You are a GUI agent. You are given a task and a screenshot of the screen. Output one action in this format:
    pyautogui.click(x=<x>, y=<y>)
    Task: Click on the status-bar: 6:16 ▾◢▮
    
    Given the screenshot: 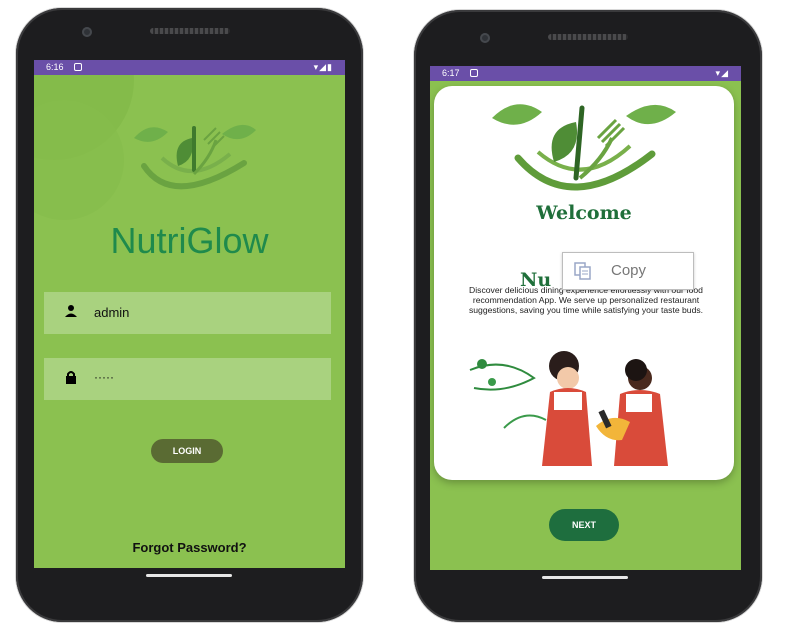 What is the action you would take?
    pyautogui.click(x=189, y=67)
    